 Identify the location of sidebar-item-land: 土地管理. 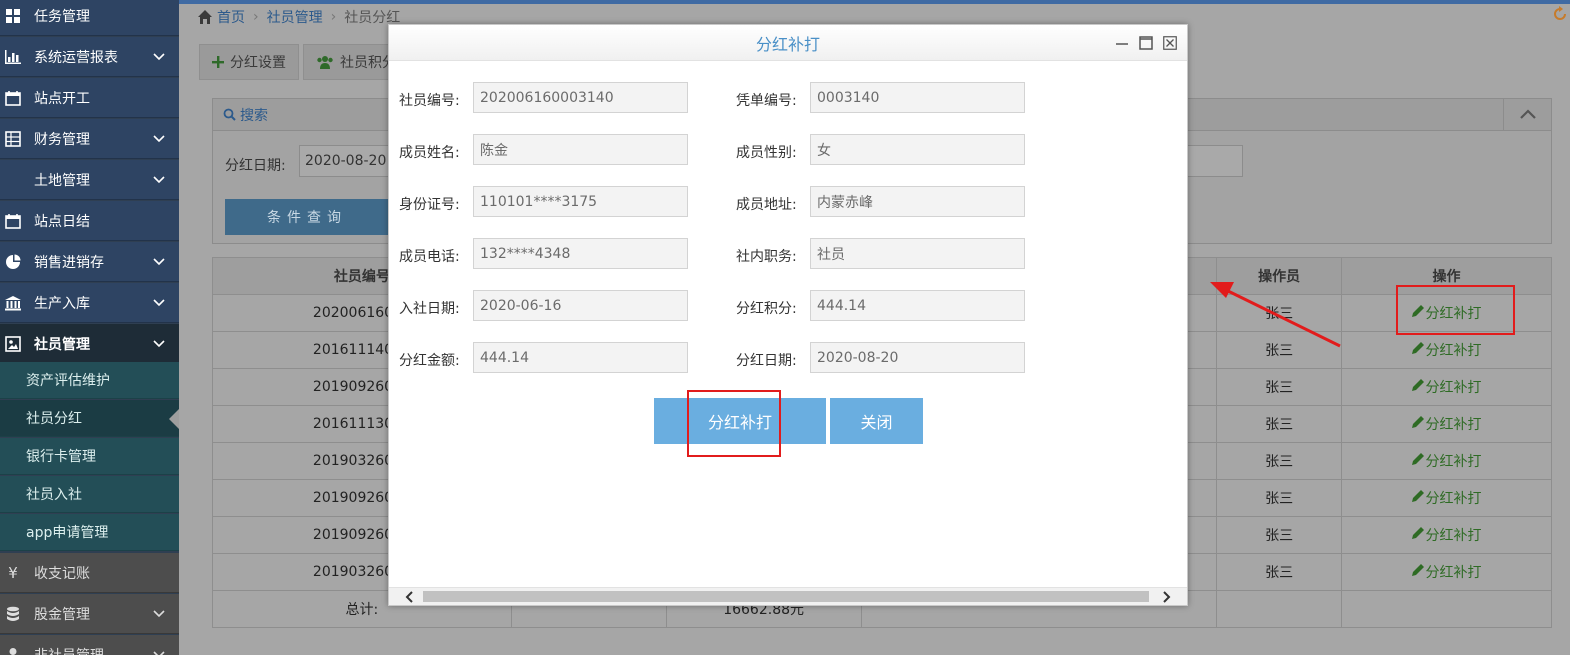
(89, 180).